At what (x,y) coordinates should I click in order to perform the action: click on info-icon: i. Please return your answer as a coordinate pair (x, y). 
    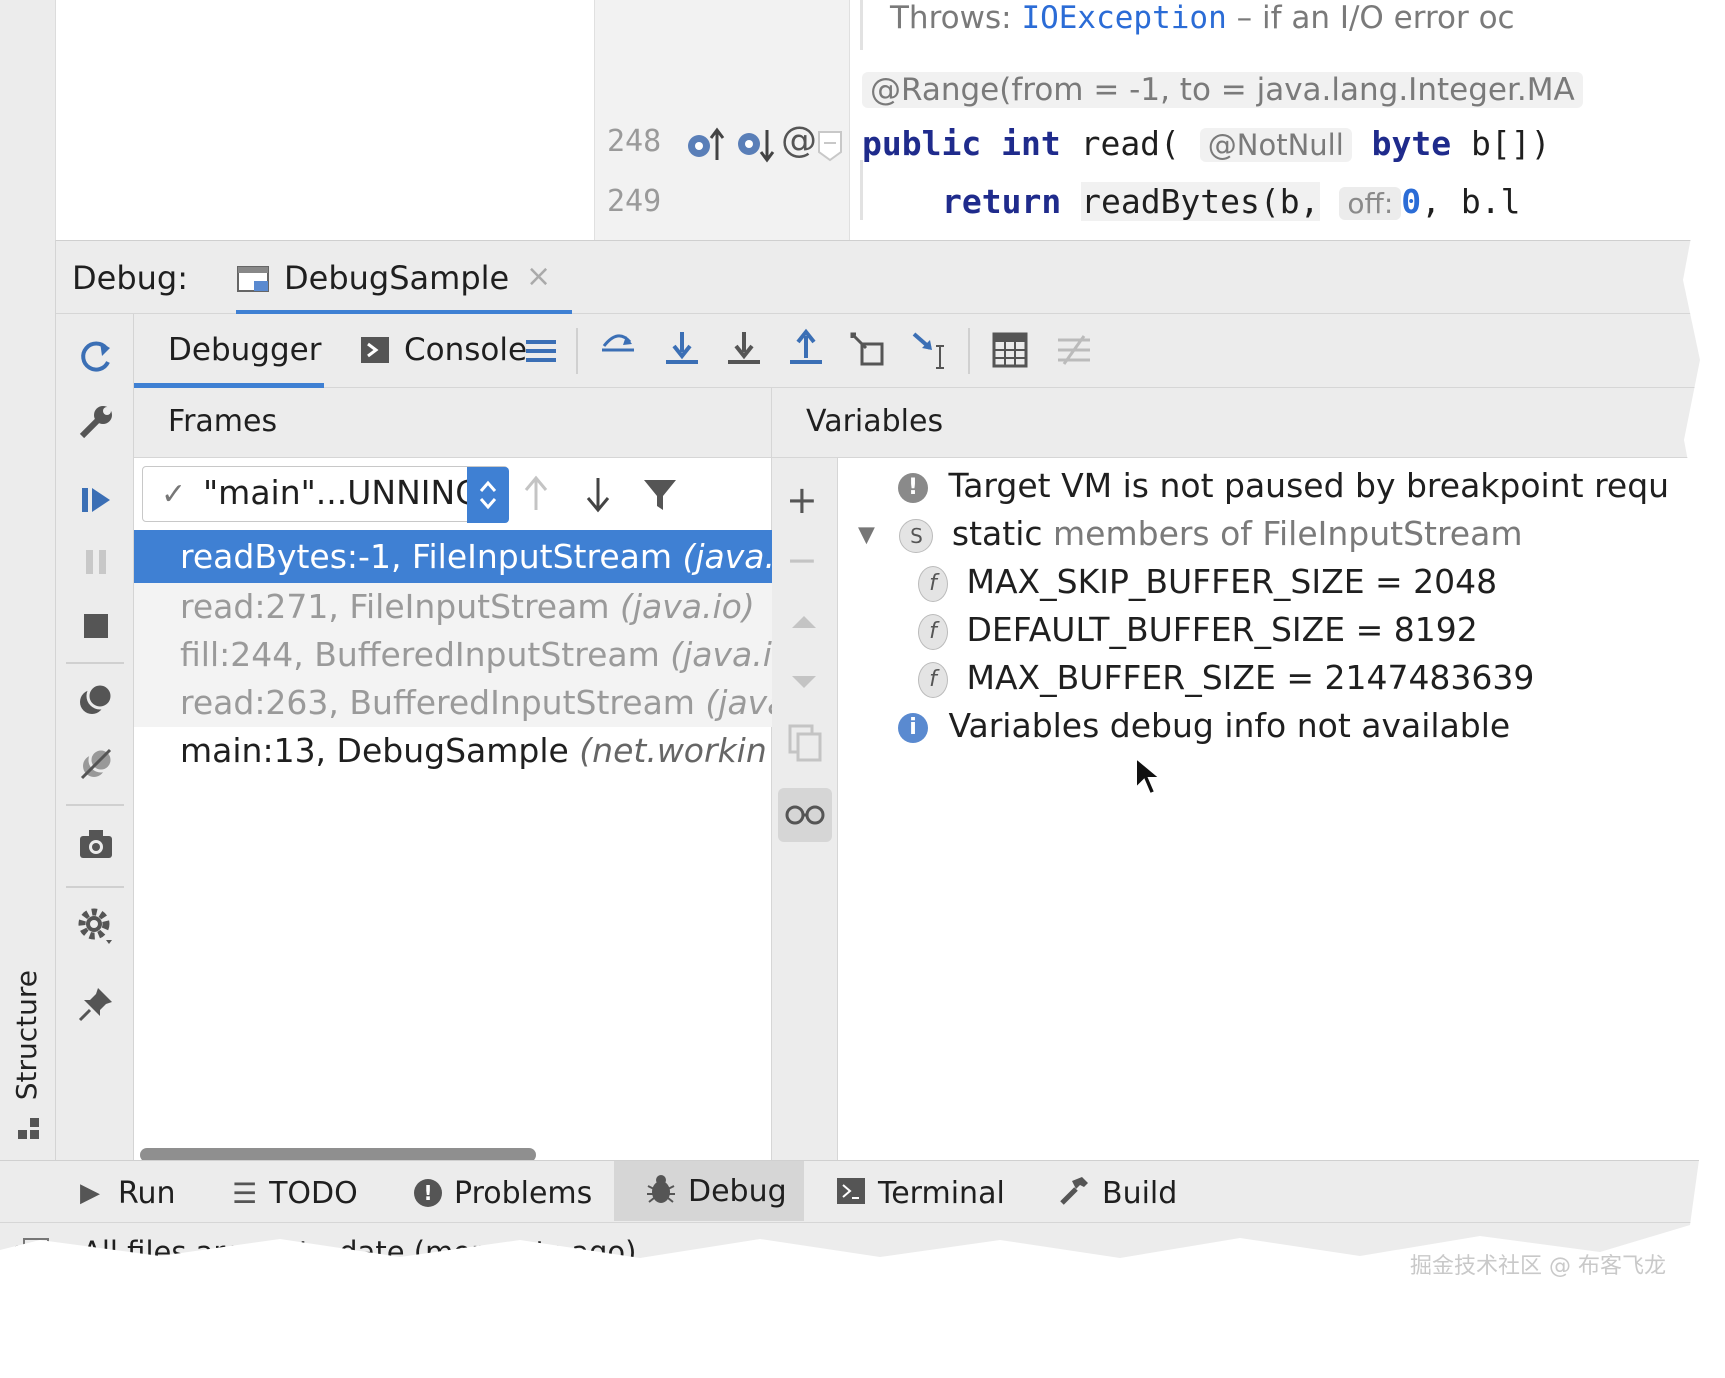
    Looking at the image, I should click on (913, 727).